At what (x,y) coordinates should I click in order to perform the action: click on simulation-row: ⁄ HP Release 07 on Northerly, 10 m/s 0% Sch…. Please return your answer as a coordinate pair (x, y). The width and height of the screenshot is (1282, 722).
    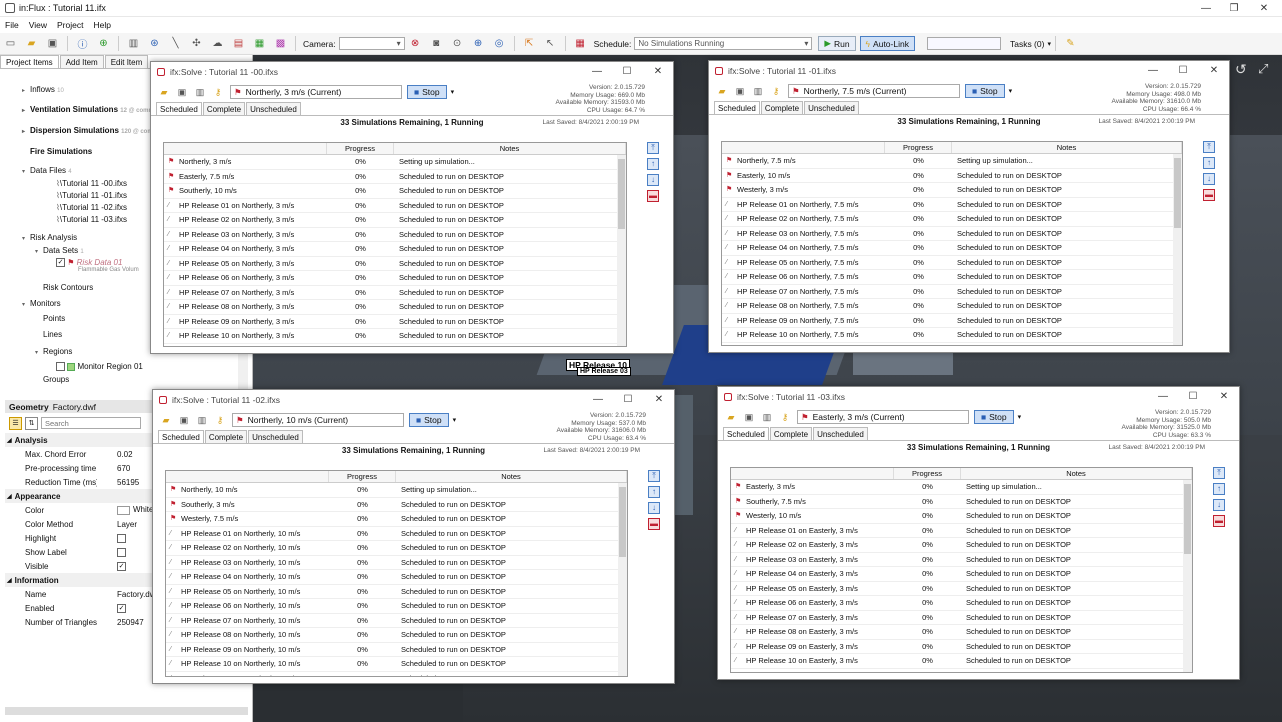
    Looking at the image, I should click on (396, 621).